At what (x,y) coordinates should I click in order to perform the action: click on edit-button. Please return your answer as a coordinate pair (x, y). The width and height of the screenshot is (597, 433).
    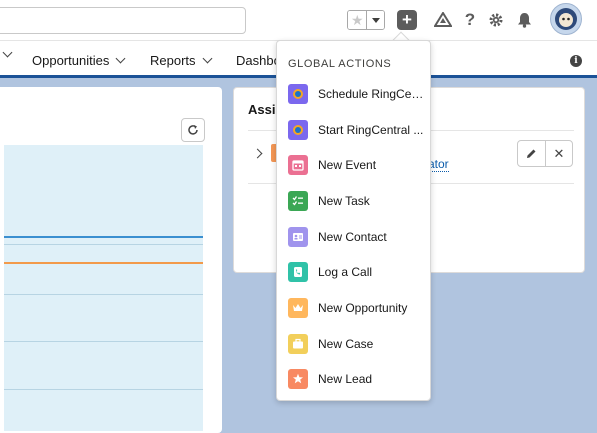
    Looking at the image, I should click on (531, 153).